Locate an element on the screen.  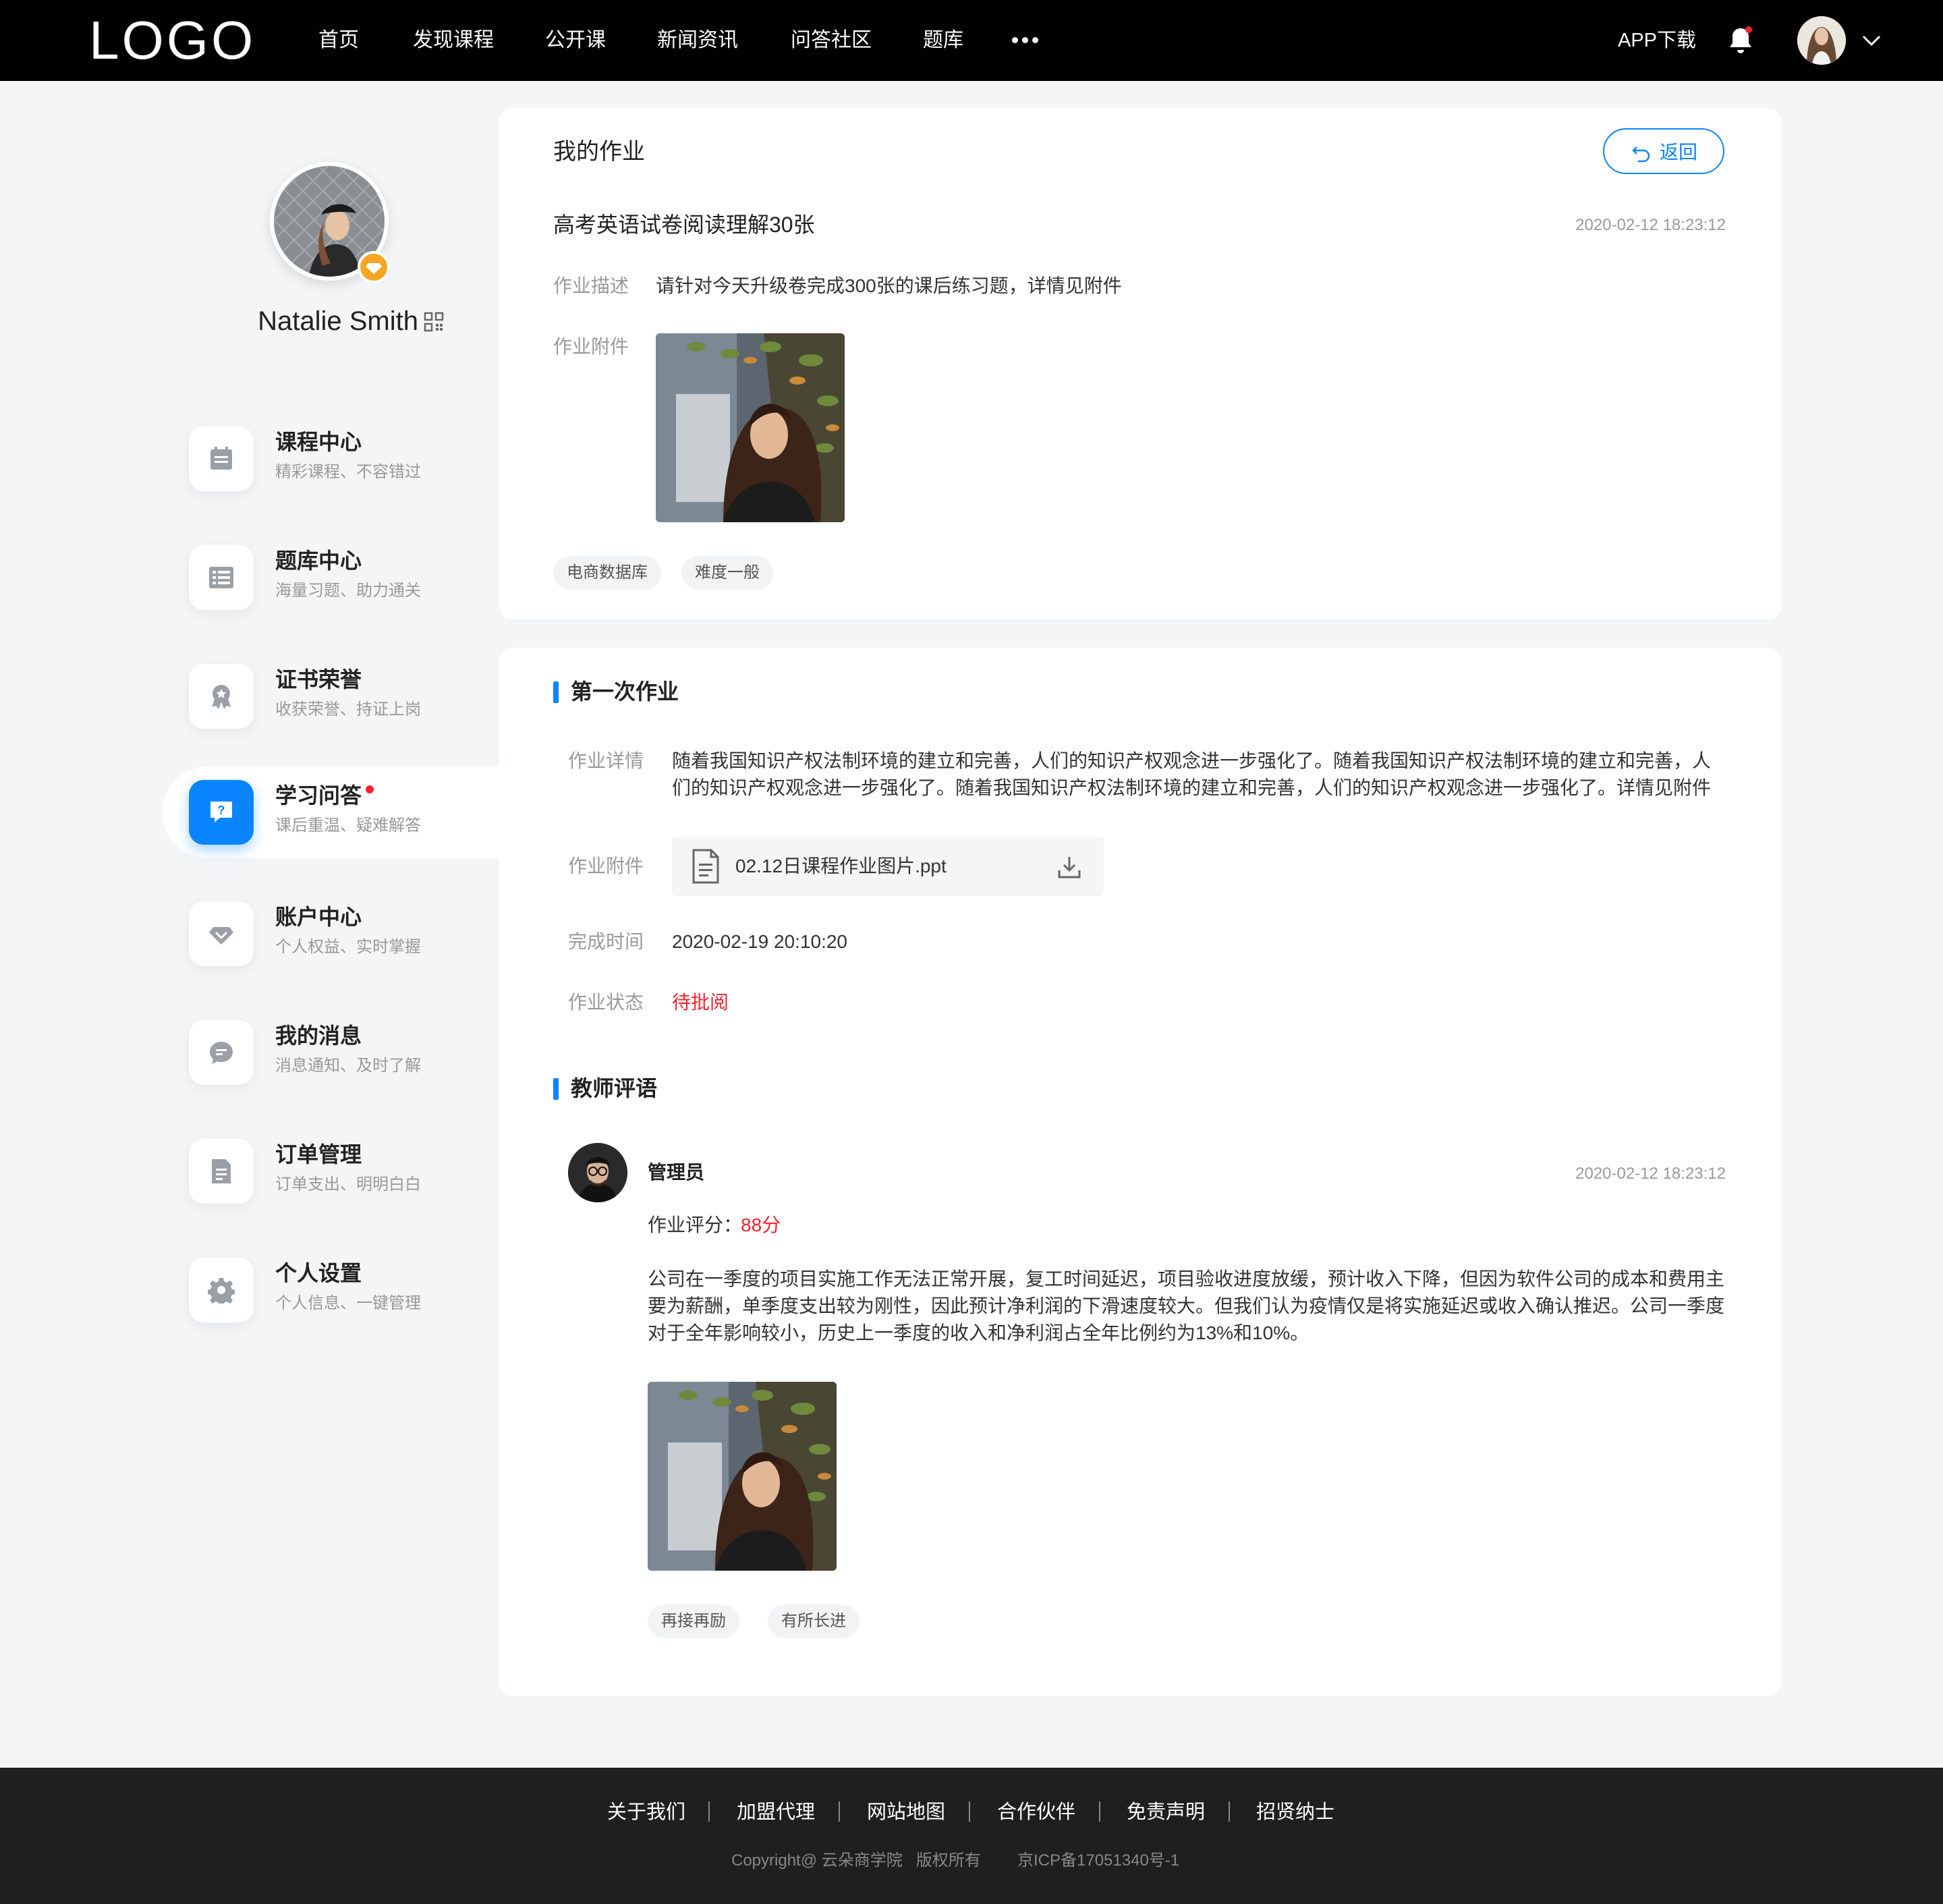
sidebar-item-settings: 个人设置 个人信息、一键管理 is located at coordinates (330, 1290).